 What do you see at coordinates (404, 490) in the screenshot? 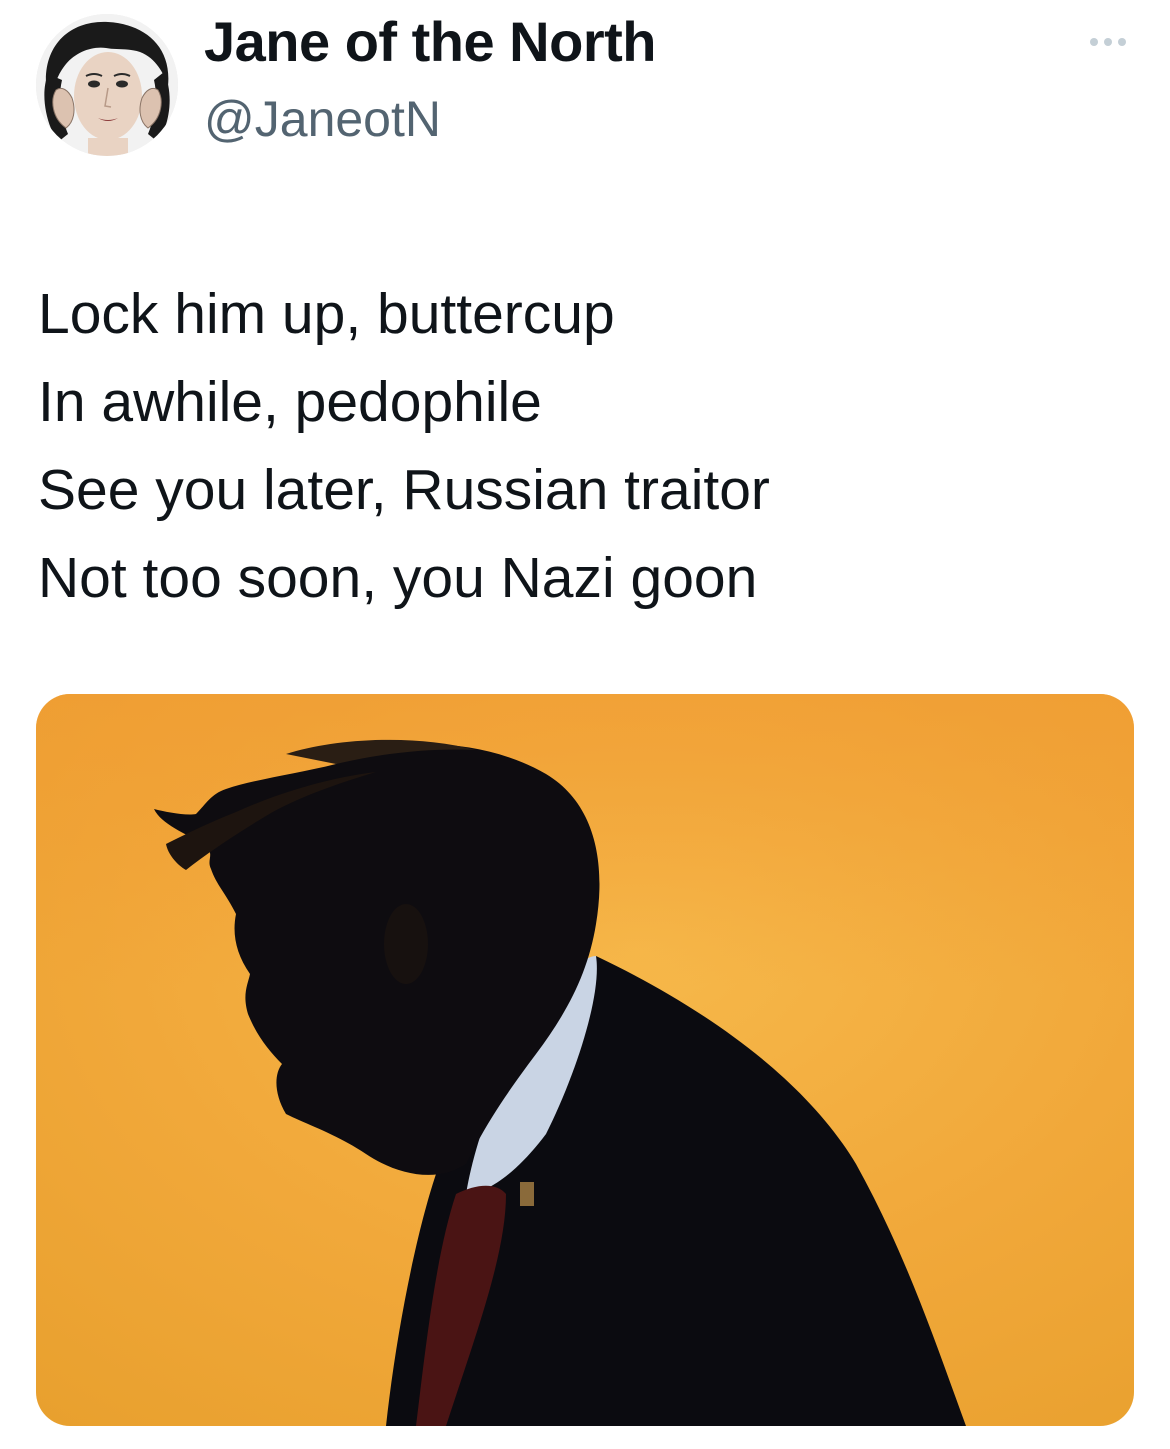
I see `tweet-text-line: See you later, Russian traitor` at bounding box center [404, 490].